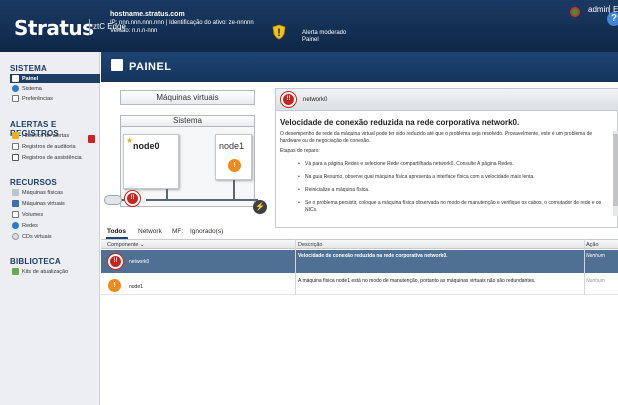 This screenshot has height=405, width=618. Describe the element at coordinates (30, 225) in the screenshot. I see `sidebar-item-label: Redes` at that location.